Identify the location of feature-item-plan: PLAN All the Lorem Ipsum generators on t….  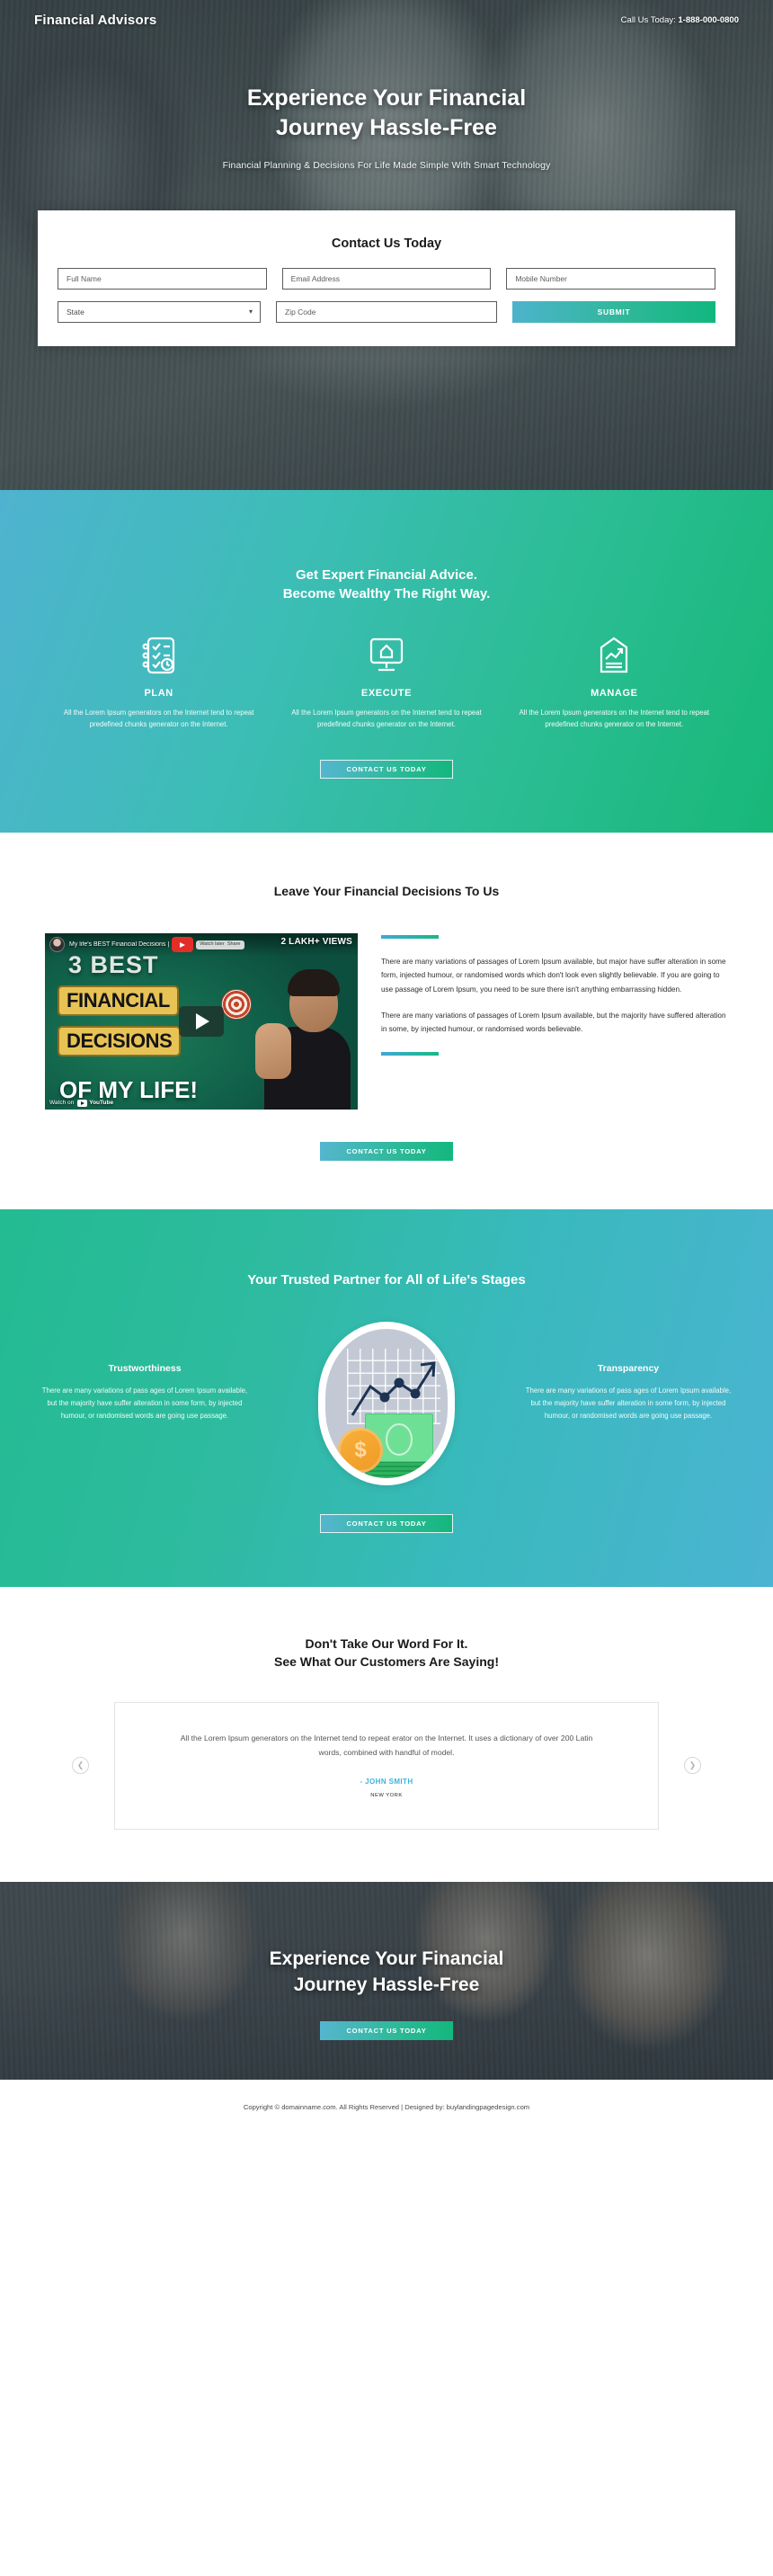
(158, 683).